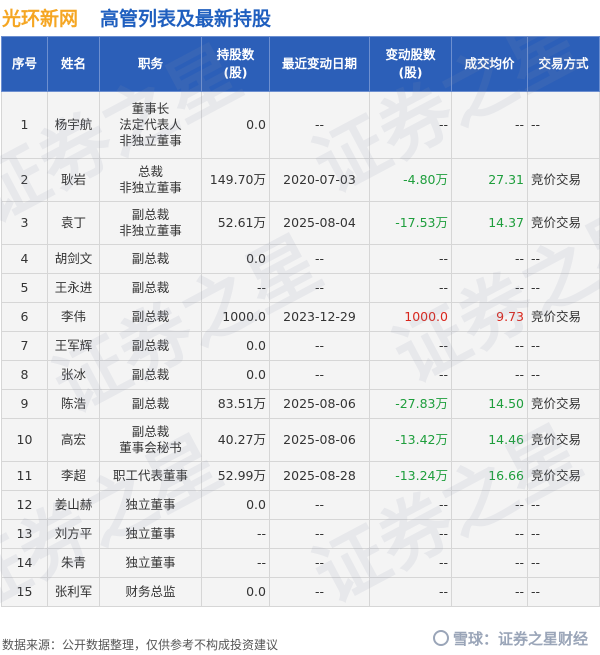  What do you see at coordinates (410, 64) in the screenshot?
I see `column-header: 变动股数 (股)` at bounding box center [410, 64].